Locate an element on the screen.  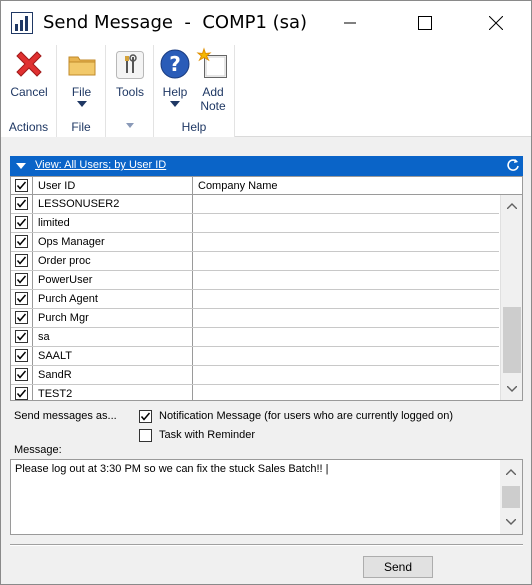
user-id-cell: TEST2 is located at coordinates (113, 392).